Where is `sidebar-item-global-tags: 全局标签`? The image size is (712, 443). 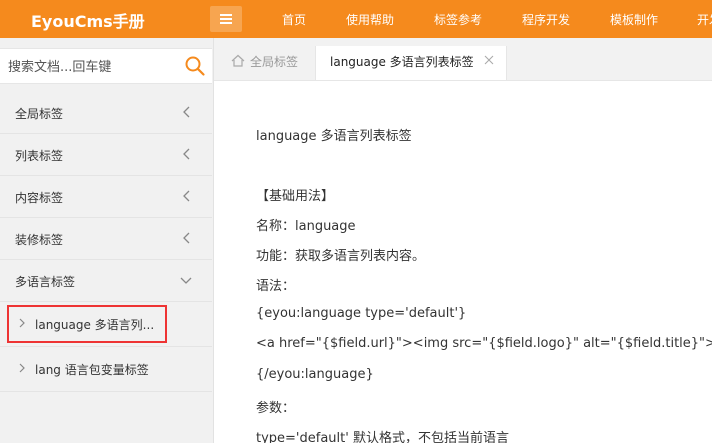 sidebar-item-global-tags: 全局标签 is located at coordinates (106, 113).